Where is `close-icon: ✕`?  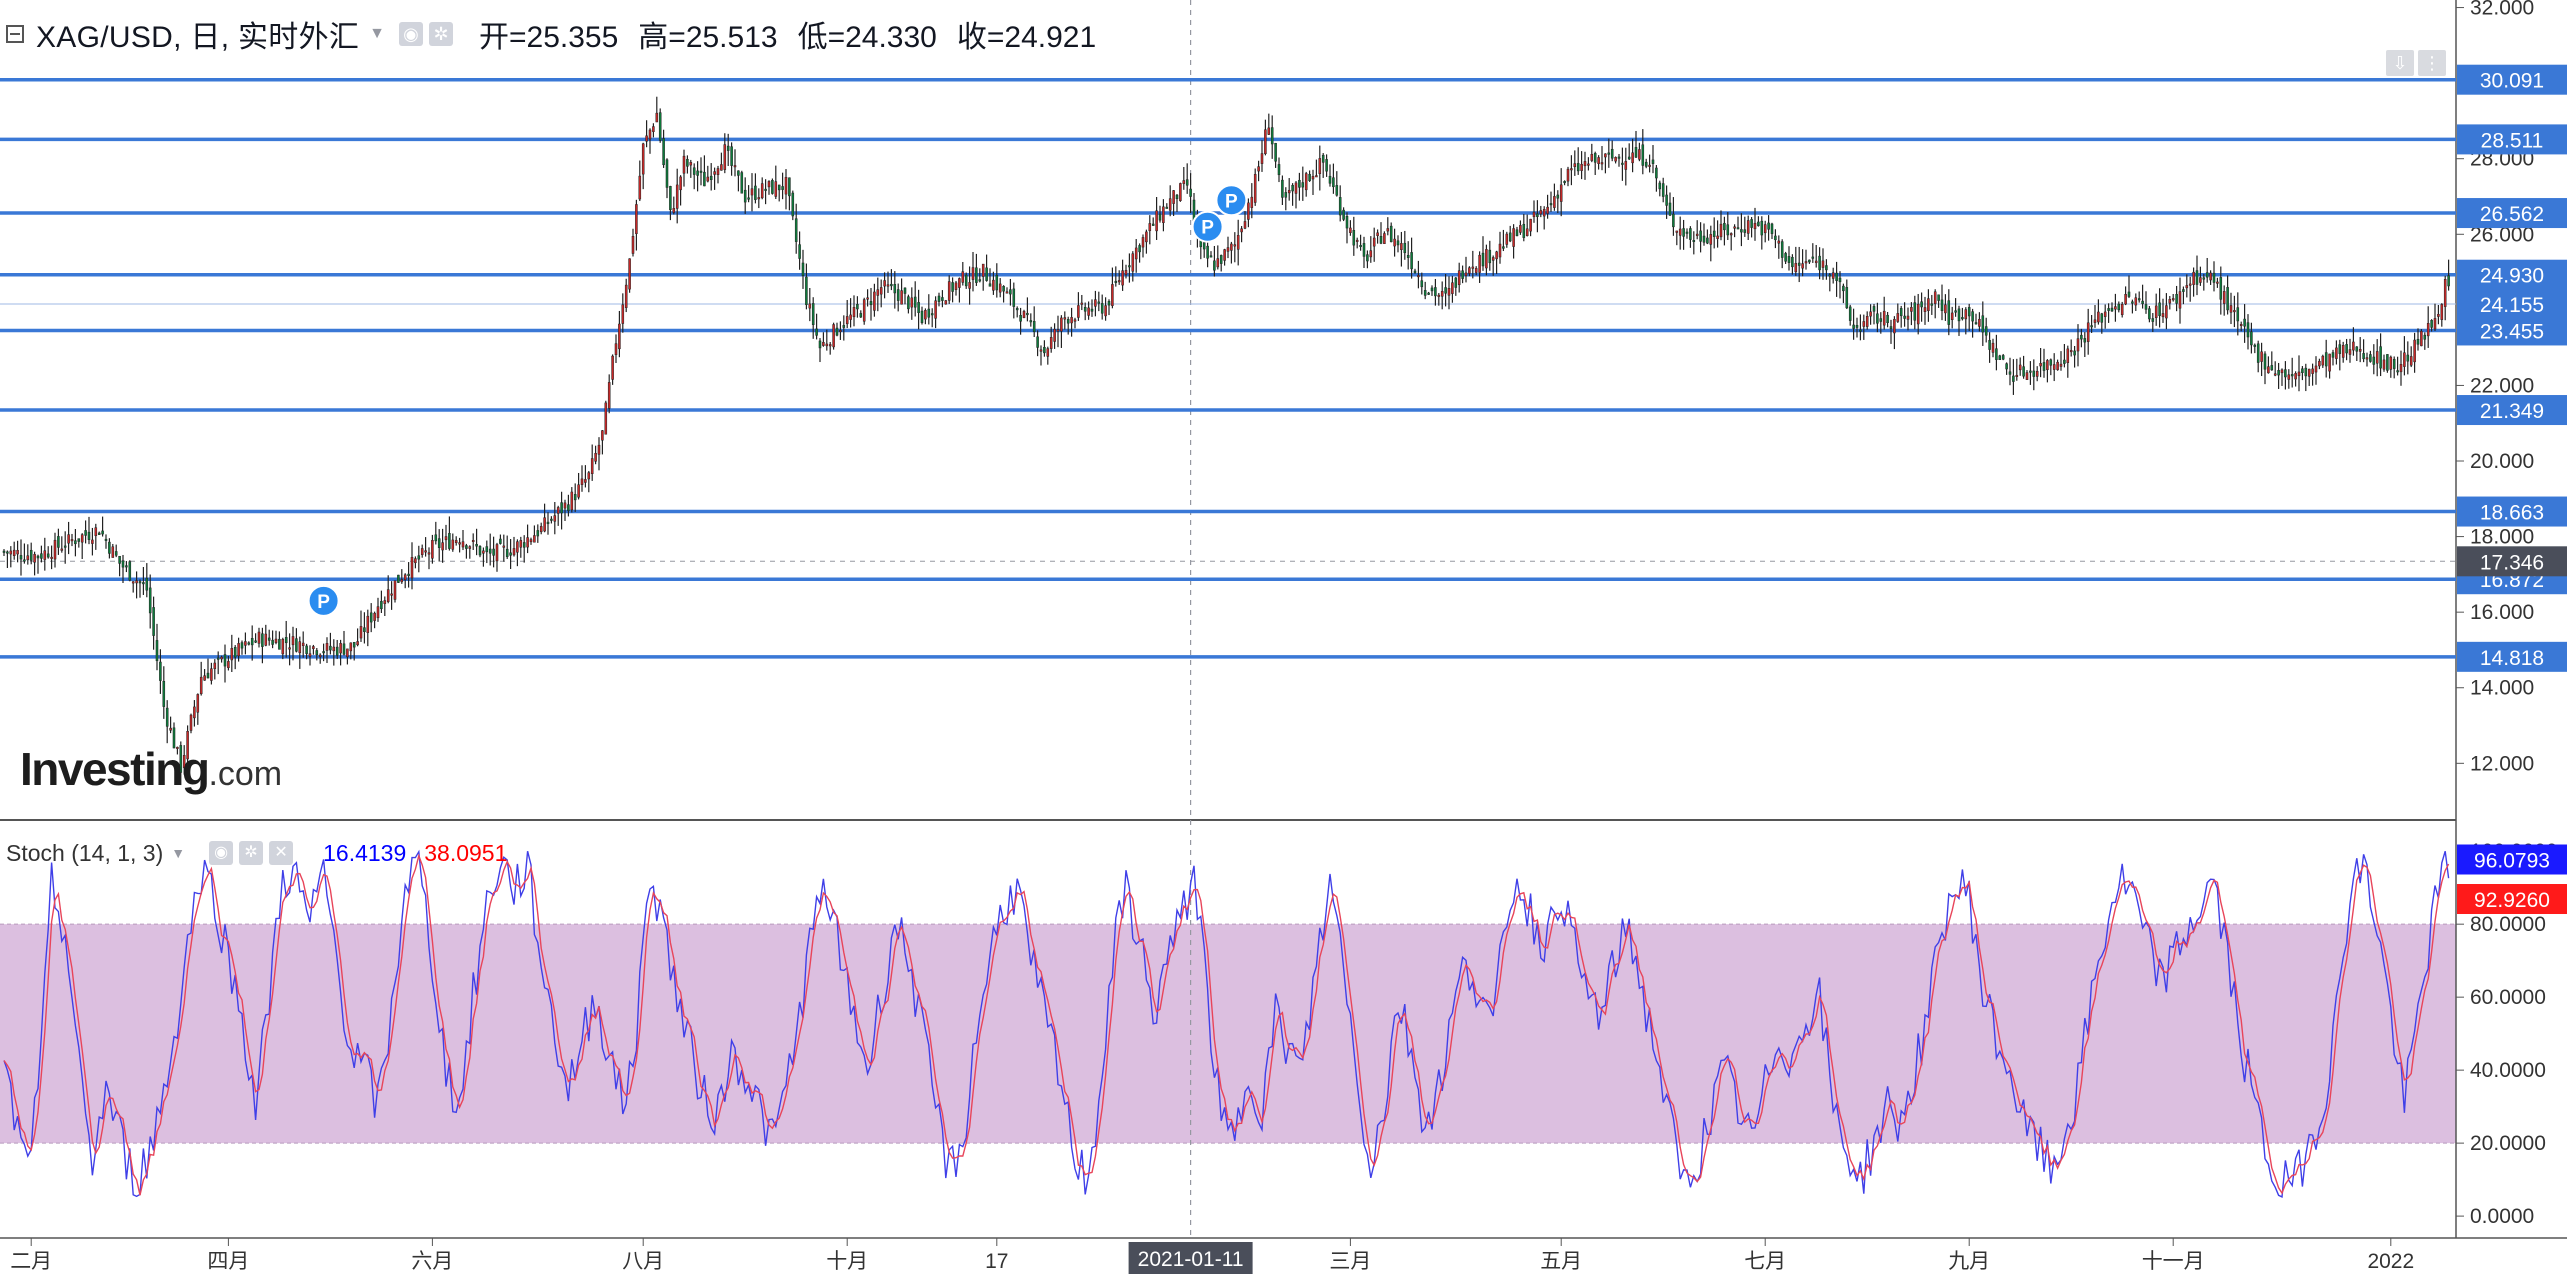
close-icon: ✕ is located at coordinates (281, 853).